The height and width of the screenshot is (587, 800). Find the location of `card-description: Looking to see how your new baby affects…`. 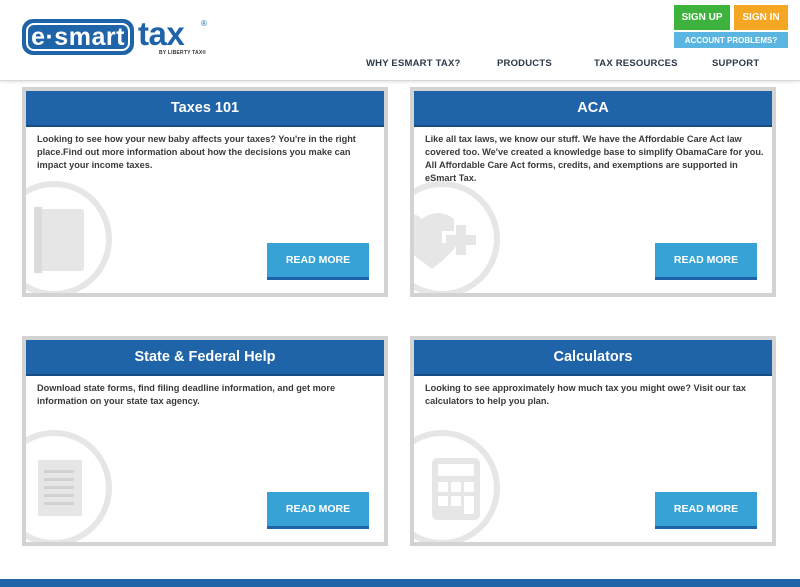

card-description: Looking to see how your new baby affects… is located at coordinates (196, 152).